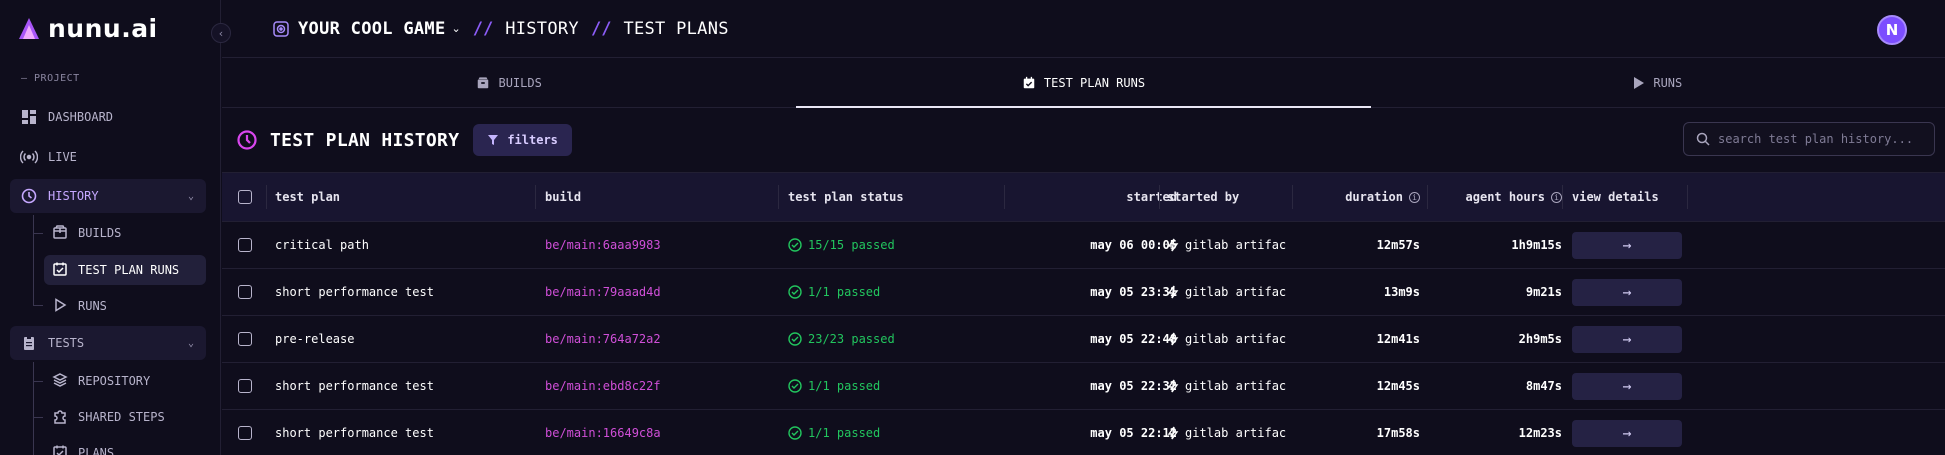 The image size is (1945, 455). What do you see at coordinates (1360, 197) in the screenshot?
I see `column-header-duration: duration i` at bounding box center [1360, 197].